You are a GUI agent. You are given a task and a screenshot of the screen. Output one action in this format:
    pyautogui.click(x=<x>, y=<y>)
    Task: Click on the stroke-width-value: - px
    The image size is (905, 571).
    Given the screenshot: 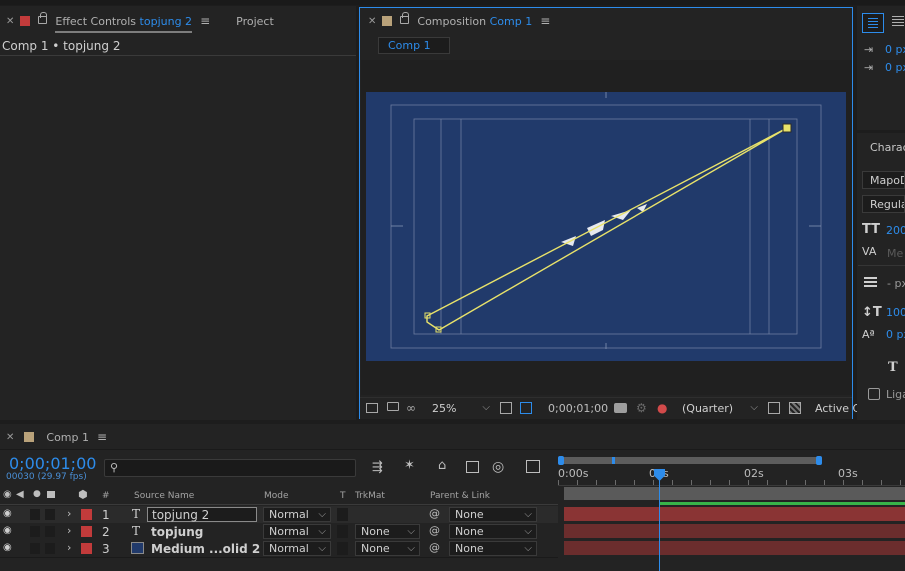 What is the action you would take?
    pyautogui.click(x=896, y=283)
    